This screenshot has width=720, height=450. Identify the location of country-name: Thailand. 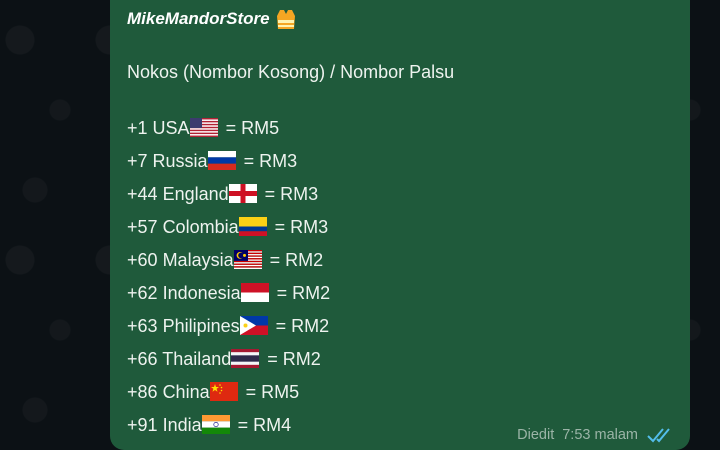
(197, 358).